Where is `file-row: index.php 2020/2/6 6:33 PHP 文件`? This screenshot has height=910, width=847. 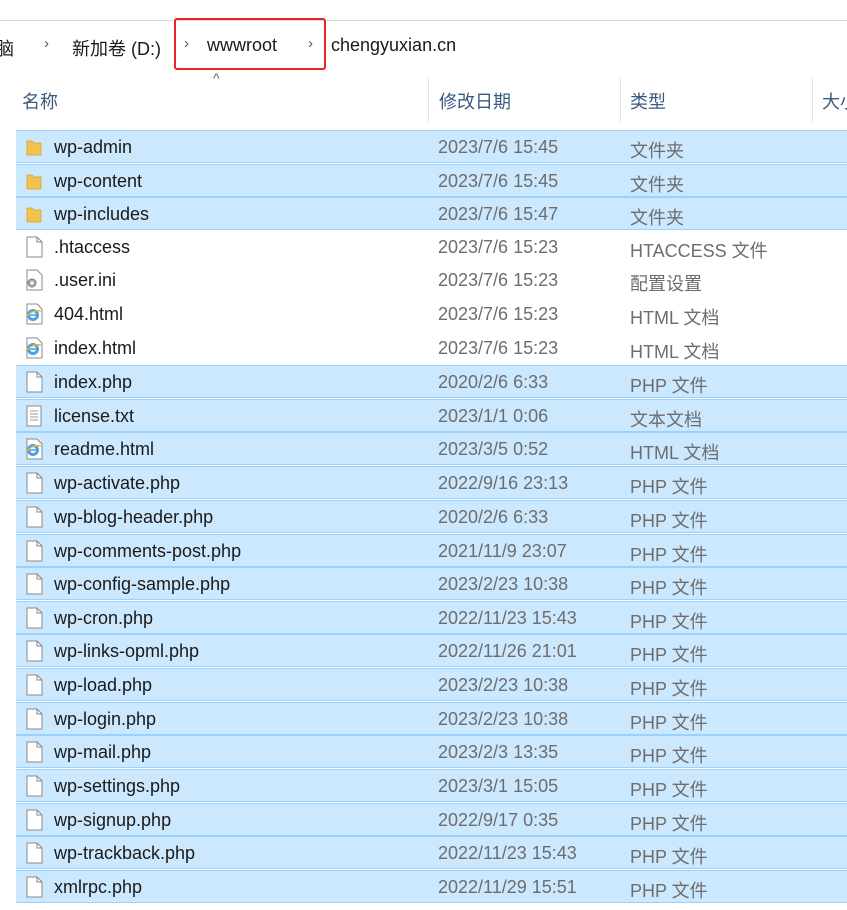
file-row: index.php 2020/2/6 6:33 PHP 文件 is located at coordinates (431, 381).